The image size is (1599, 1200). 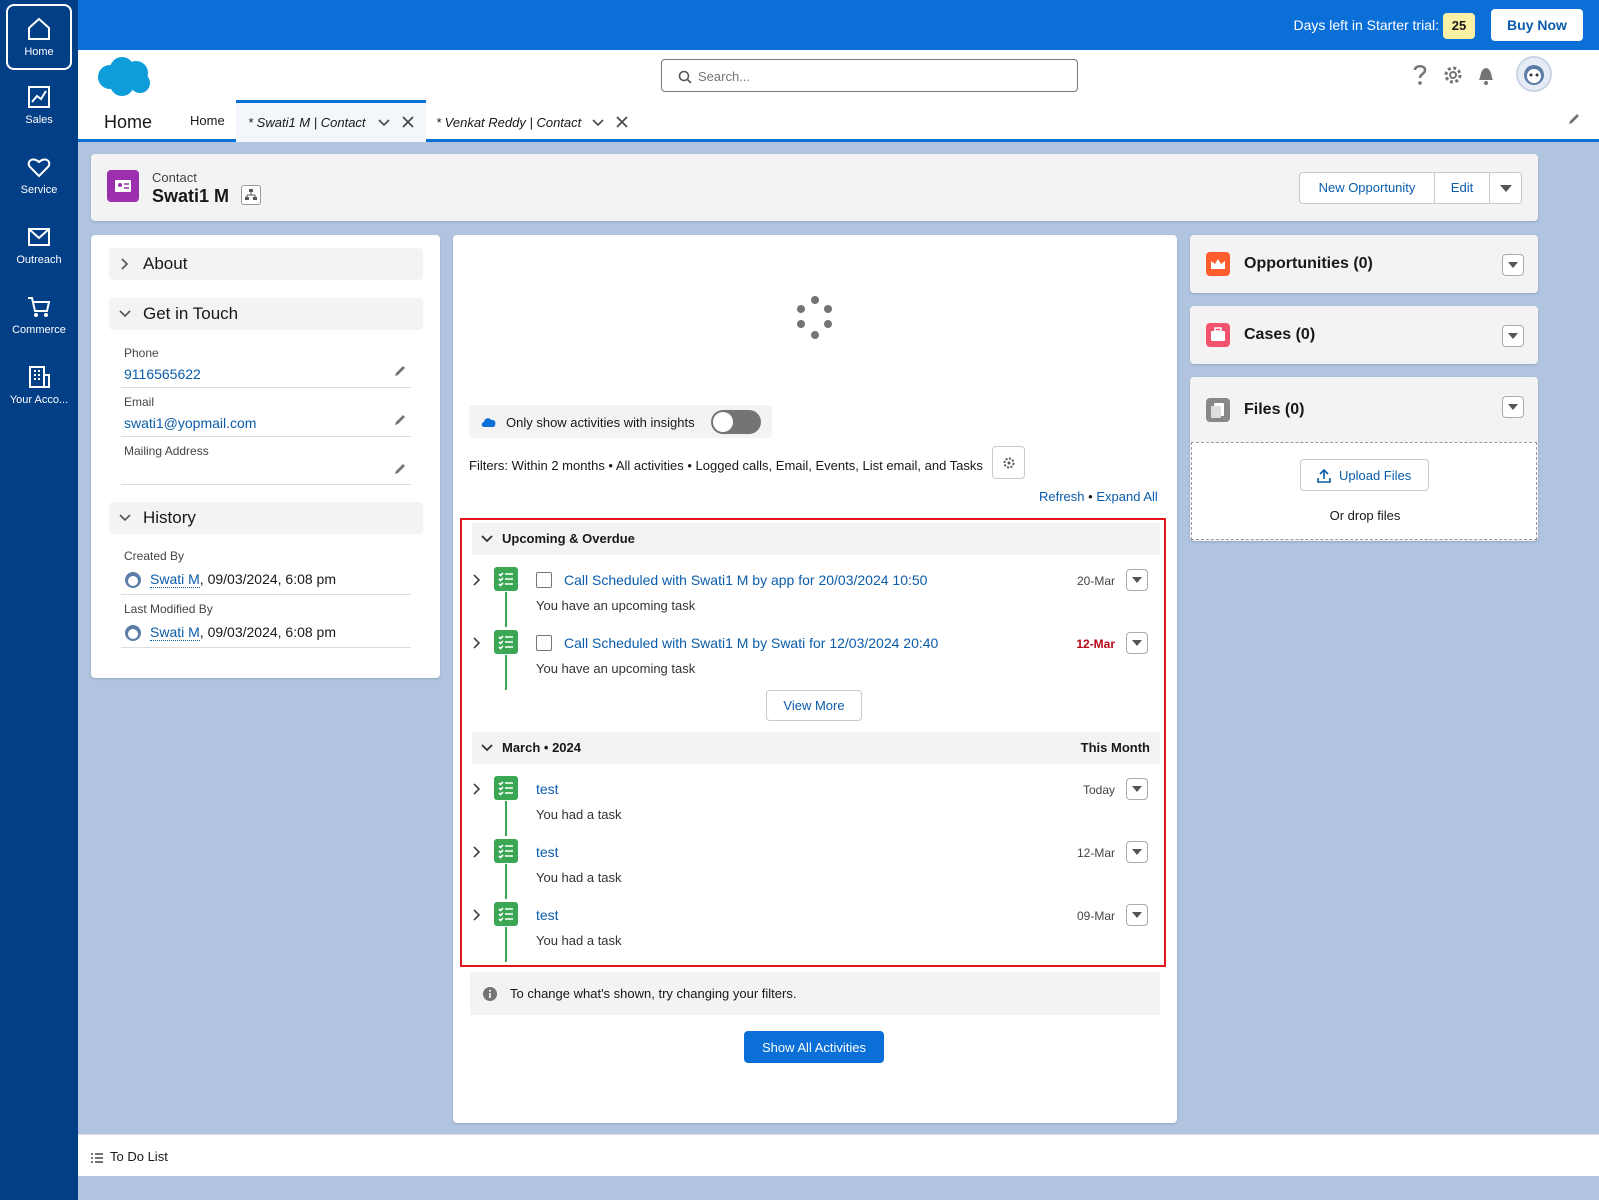 I want to click on buy-now-button: Buy Now, so click(x=1537, y=25).